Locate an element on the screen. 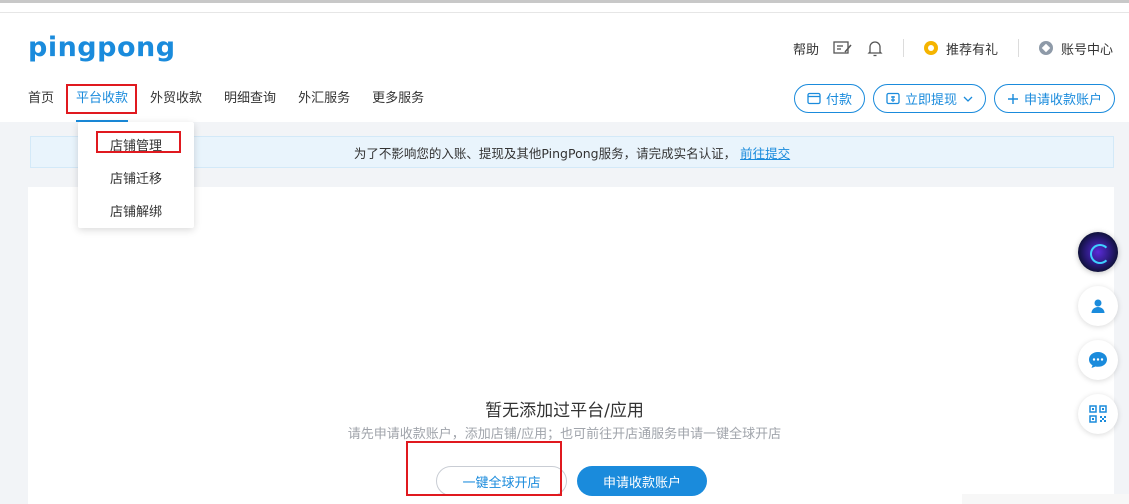  refer-link: 推荐有礼 is located at coordinates (960, 48).